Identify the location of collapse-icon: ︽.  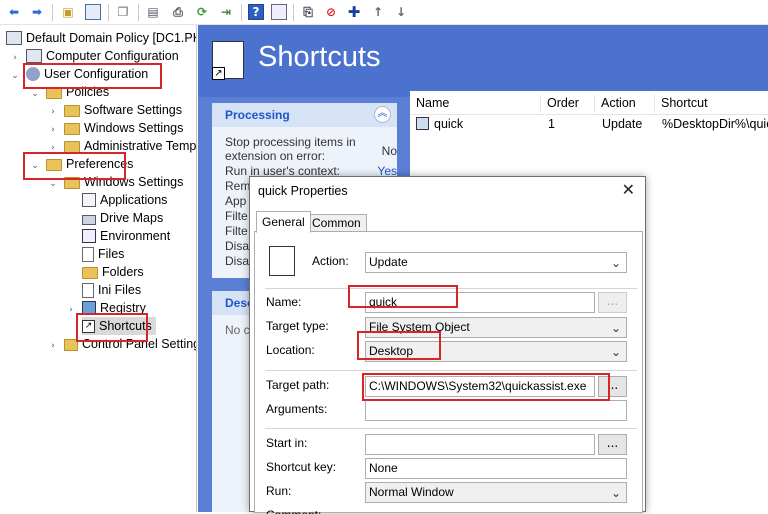
(382, 114).